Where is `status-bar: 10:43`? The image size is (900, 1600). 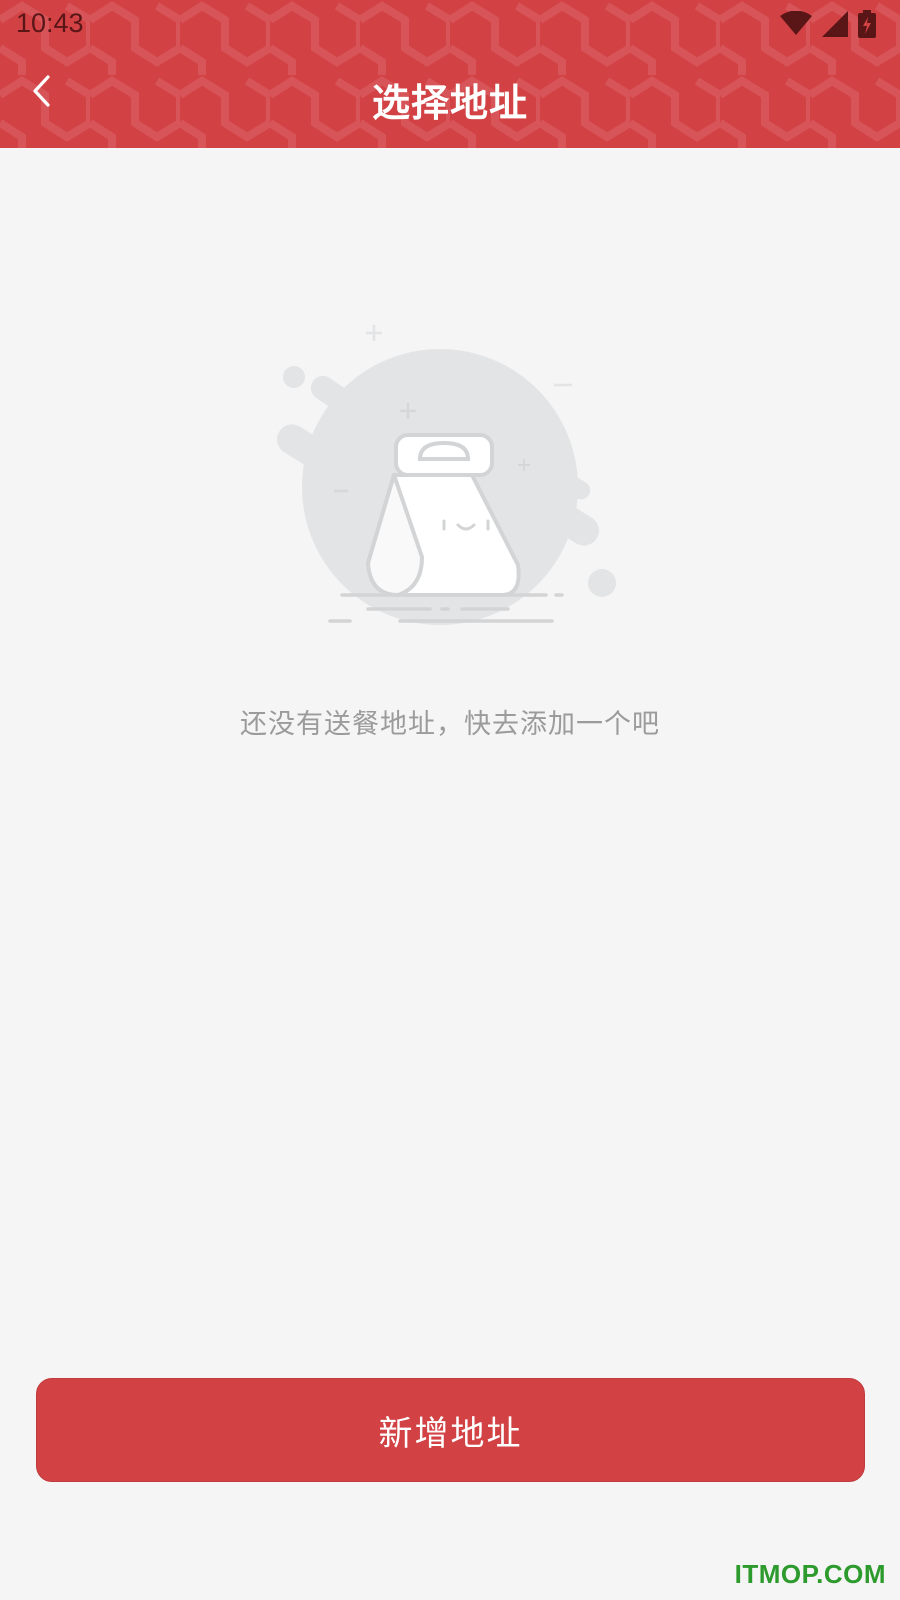
status-bar: 10:43 is located at coordinates (450, 25).